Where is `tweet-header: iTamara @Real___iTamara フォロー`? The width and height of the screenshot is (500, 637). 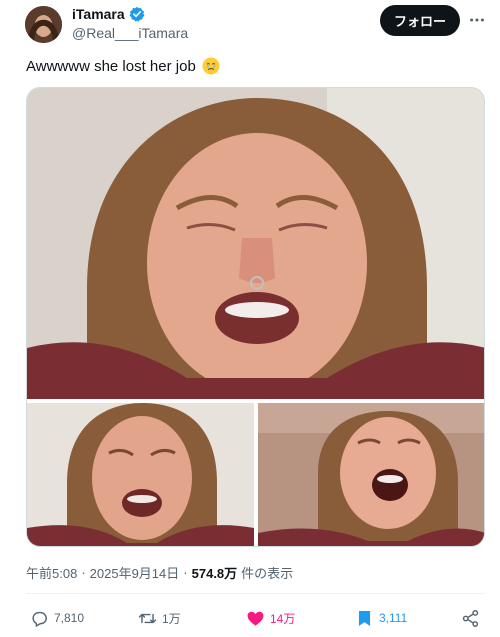
tweet-header: iTamara @Real___iTamara フォロー is located at coordinates (250, 25).